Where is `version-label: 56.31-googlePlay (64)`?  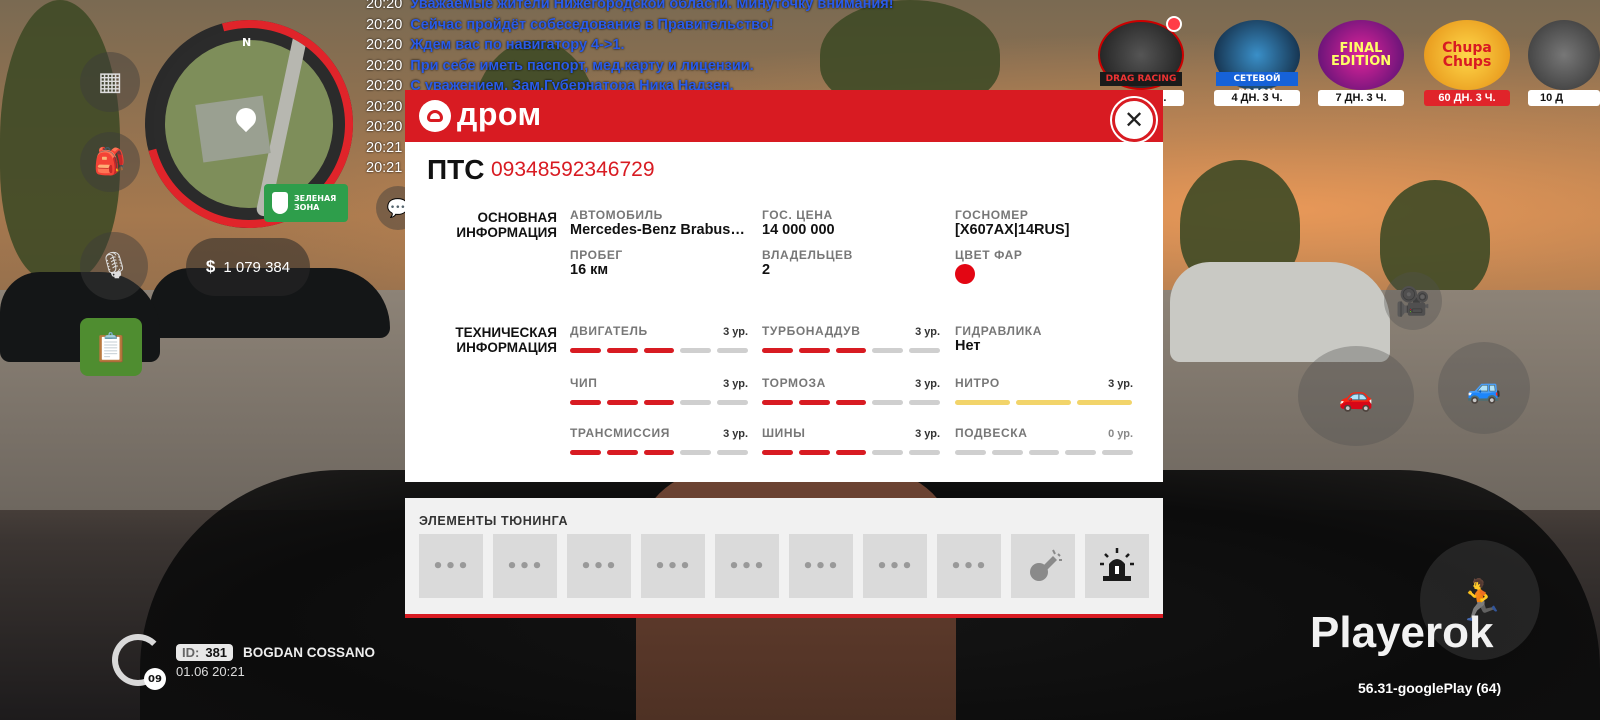
version-label: 56.31-googlePlay (64) is located at coordinates (1430, 688).